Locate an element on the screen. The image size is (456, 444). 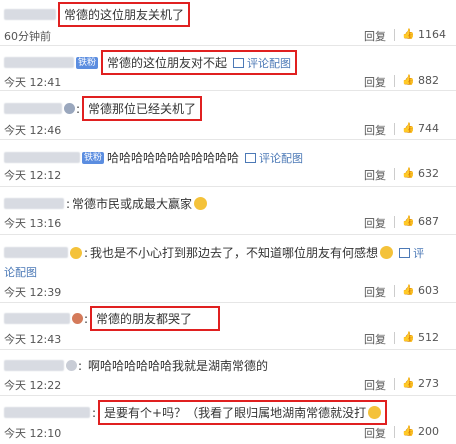
timestamp: 今天 12:46 is located at coordinates (33, 130).